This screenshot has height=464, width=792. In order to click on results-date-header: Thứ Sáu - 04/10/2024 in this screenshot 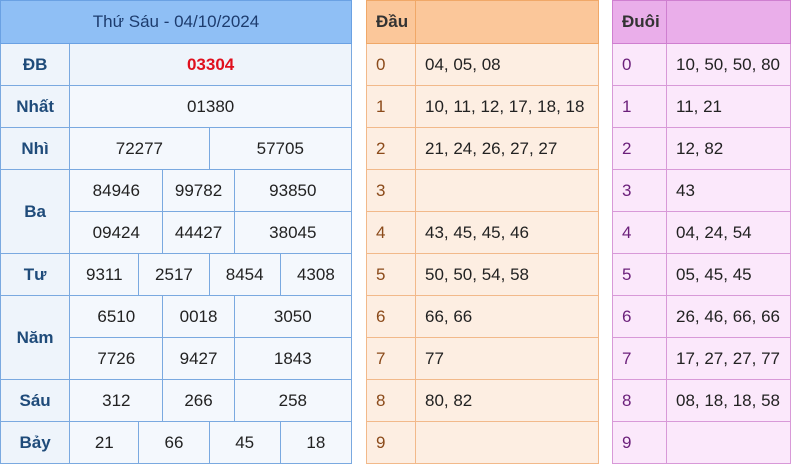, I will do `click(176, 22)`.